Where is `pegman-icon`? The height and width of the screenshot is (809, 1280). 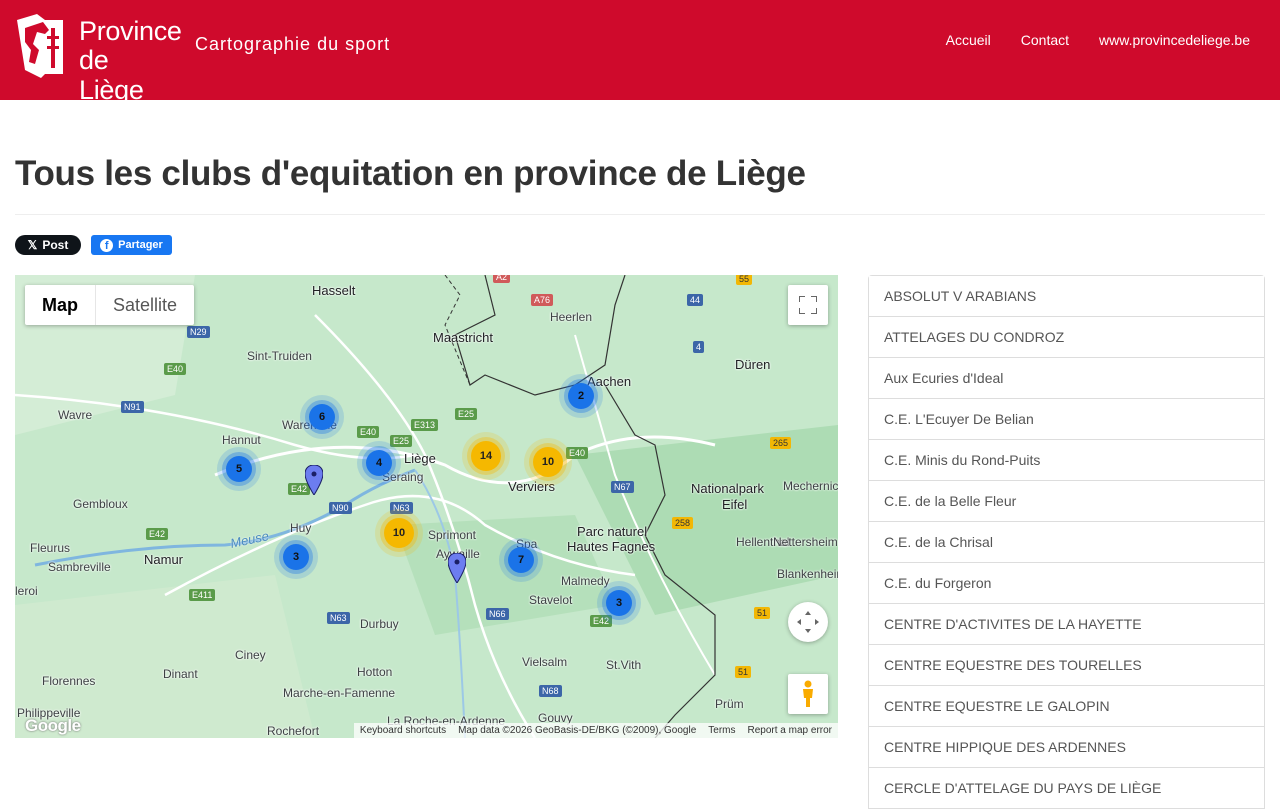 pegman-icon is located at coordinates (808, 693).